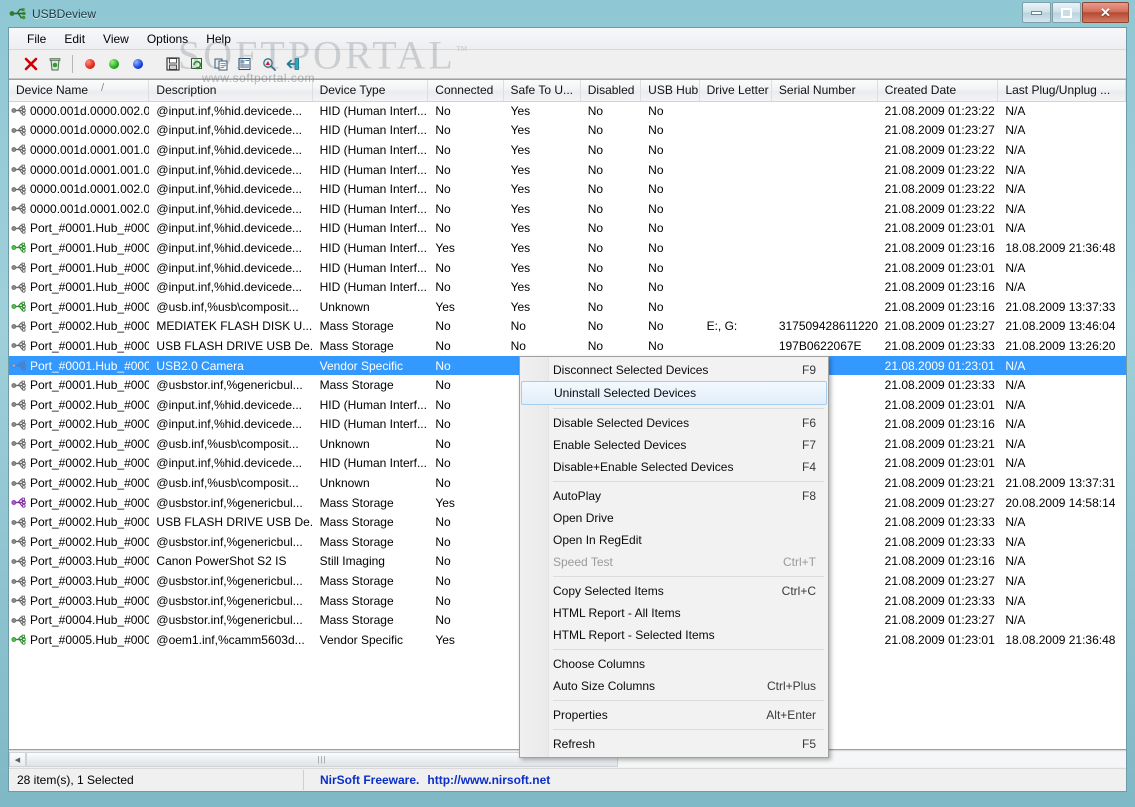 The width and height of the screenshot is (1135, 807). Describe the element at coordinates (595, 130) in the screenshot. I see `cell-disabled: No` at that location.